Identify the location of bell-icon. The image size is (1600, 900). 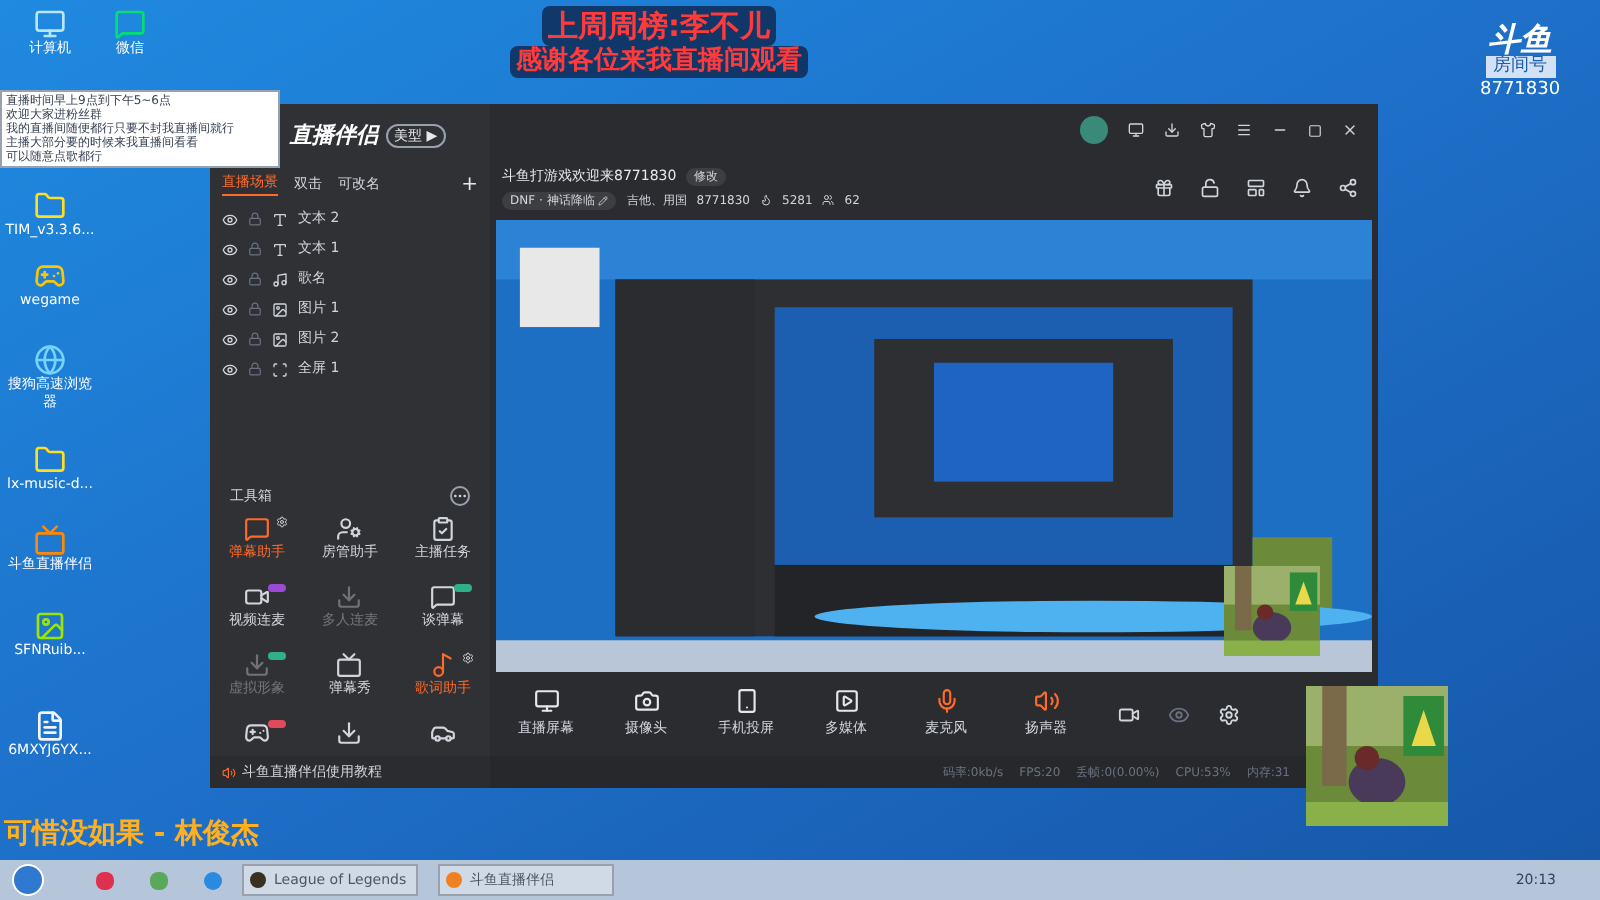
(1302, 188).